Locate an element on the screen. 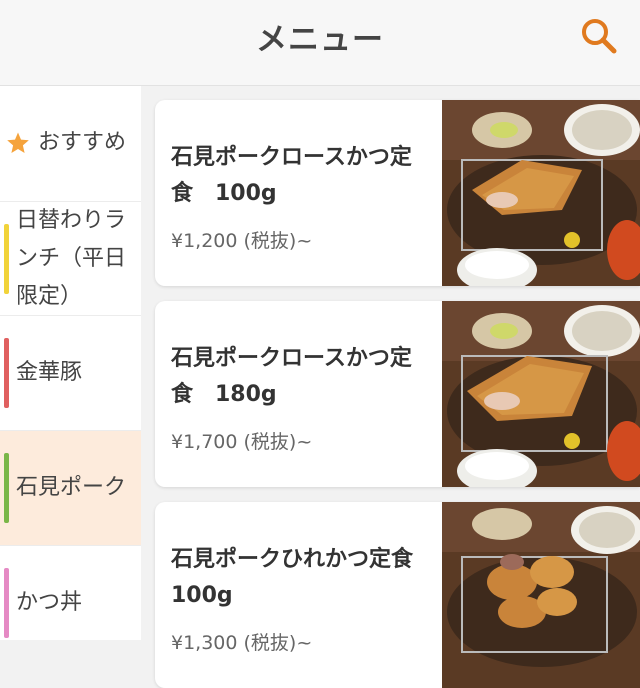  menu-item-price: ¥1,200 (税抜)~ is located at coordinates (242, 241).